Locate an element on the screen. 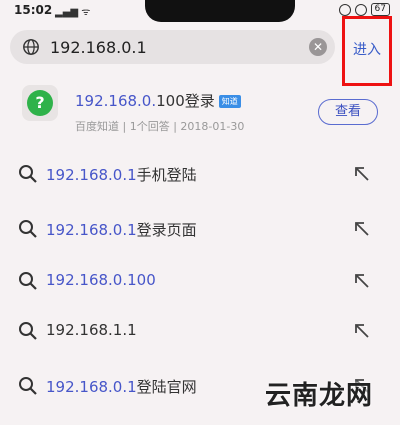 The image size is (400, 425). suggestion-text: 192.168.0.1手机登陆 is located at coordinates (121, 175).